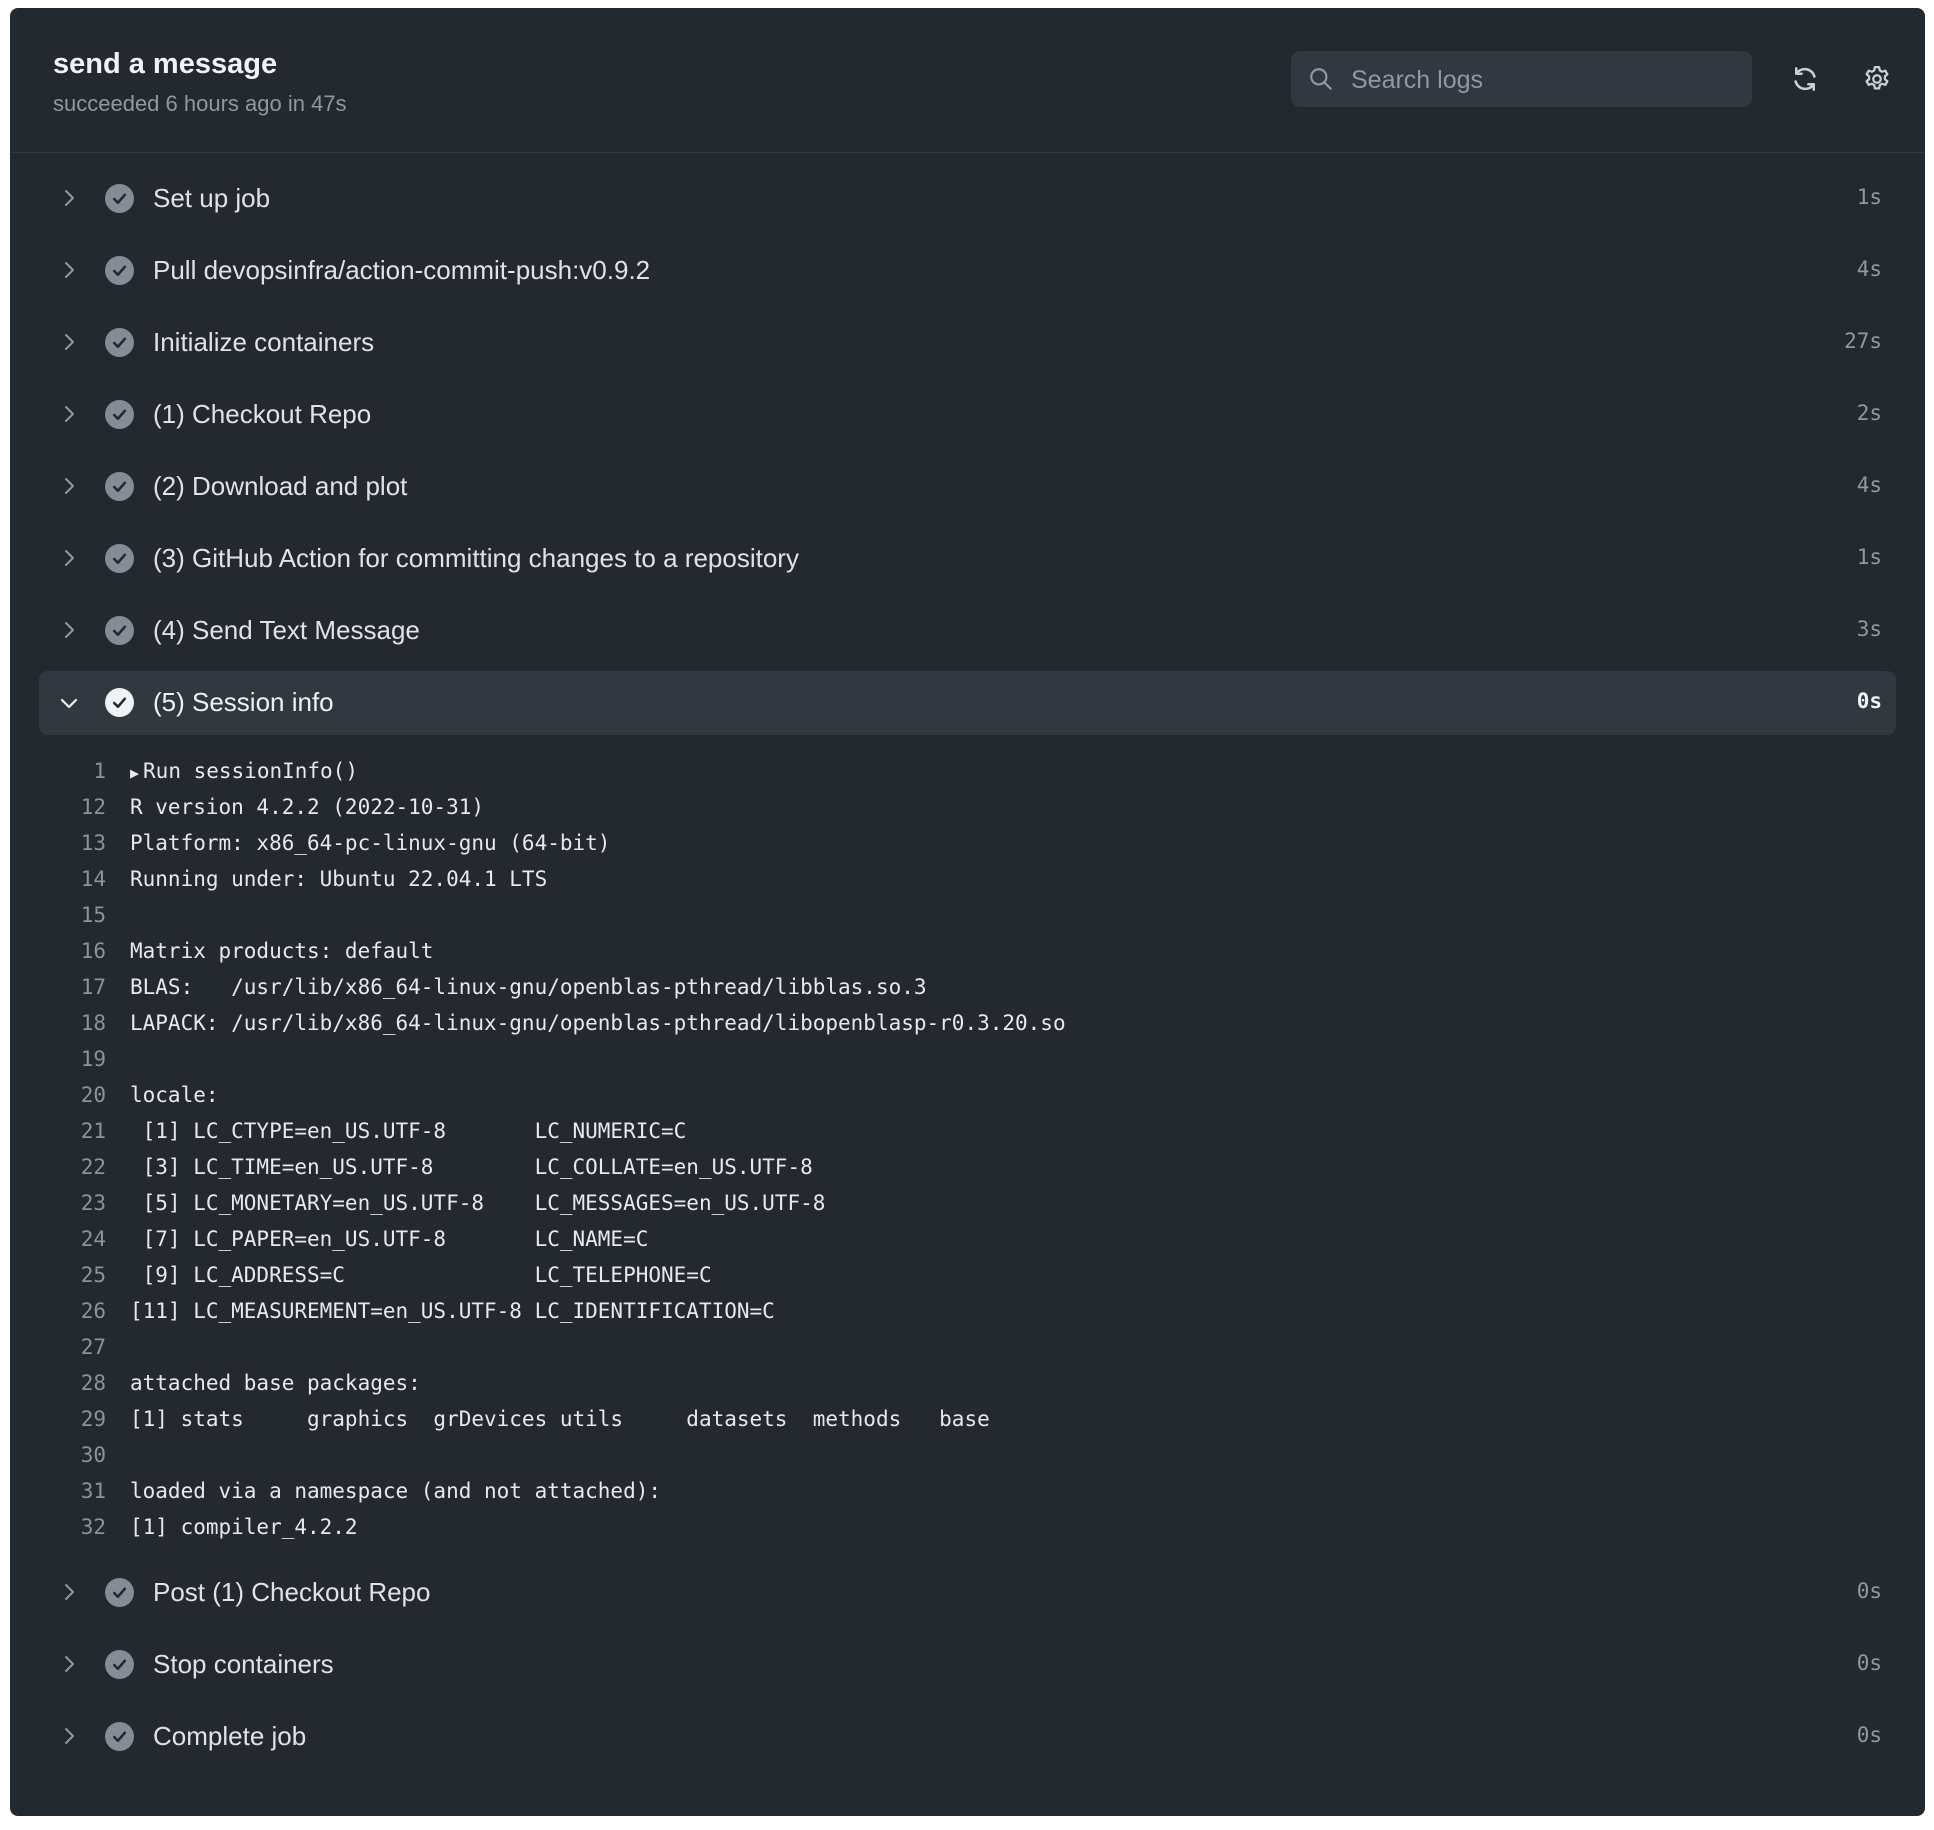 This screenshot has height=1830, width=1934. What do you see at coordinates (967, 843) in the screenshot?
I see `log-line: 13 Platform: x86_64-pc-linux-gnu (64-bit)` at bounding box center [967, 843].